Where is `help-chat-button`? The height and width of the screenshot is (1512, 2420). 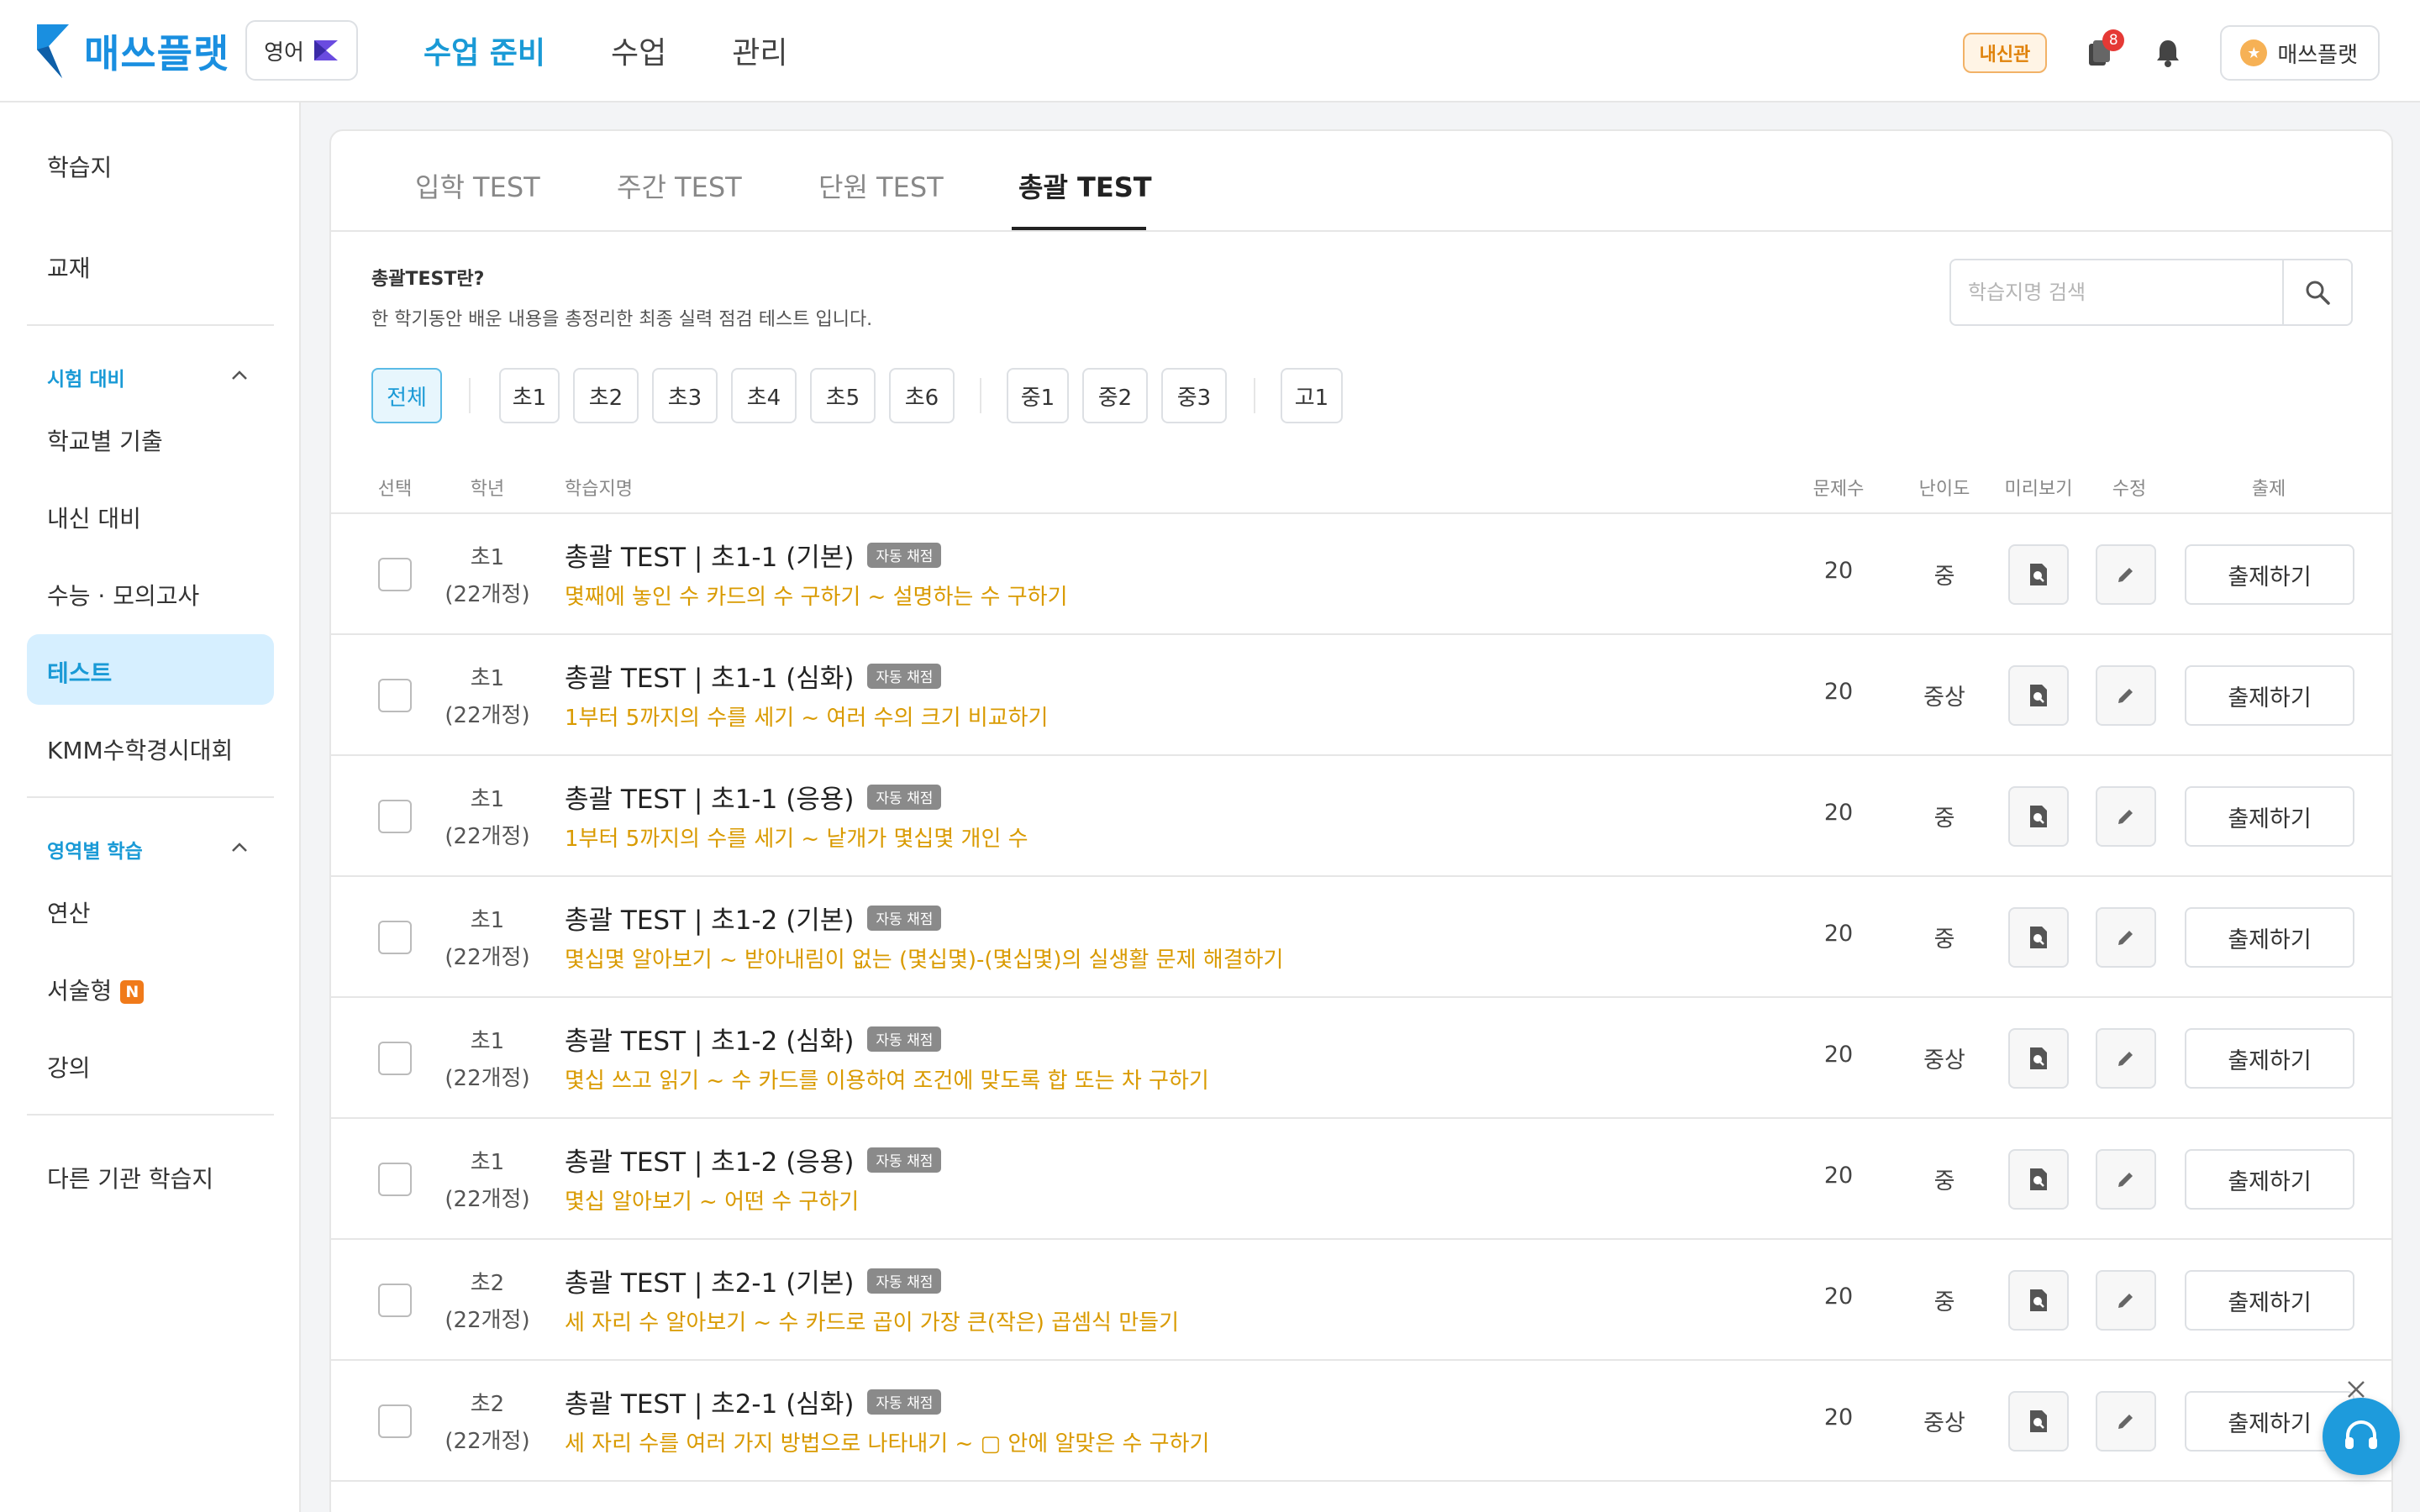 help-chat-button is located at coordinates (2361, 1436).